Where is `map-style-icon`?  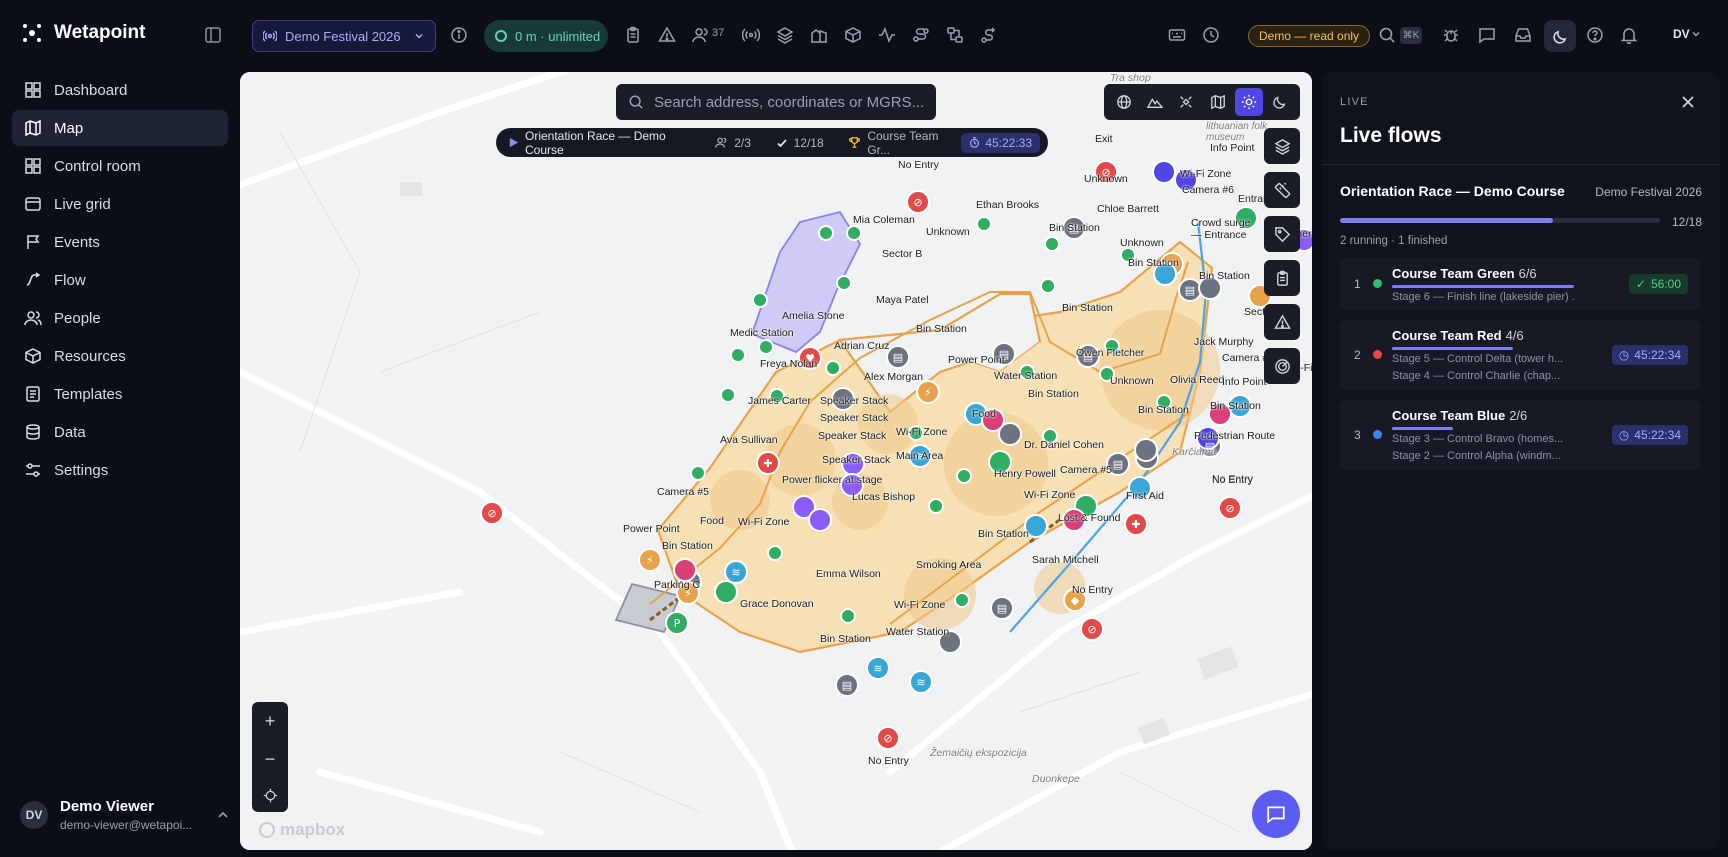 map-style-icon is located at coordinates (1218, 102).